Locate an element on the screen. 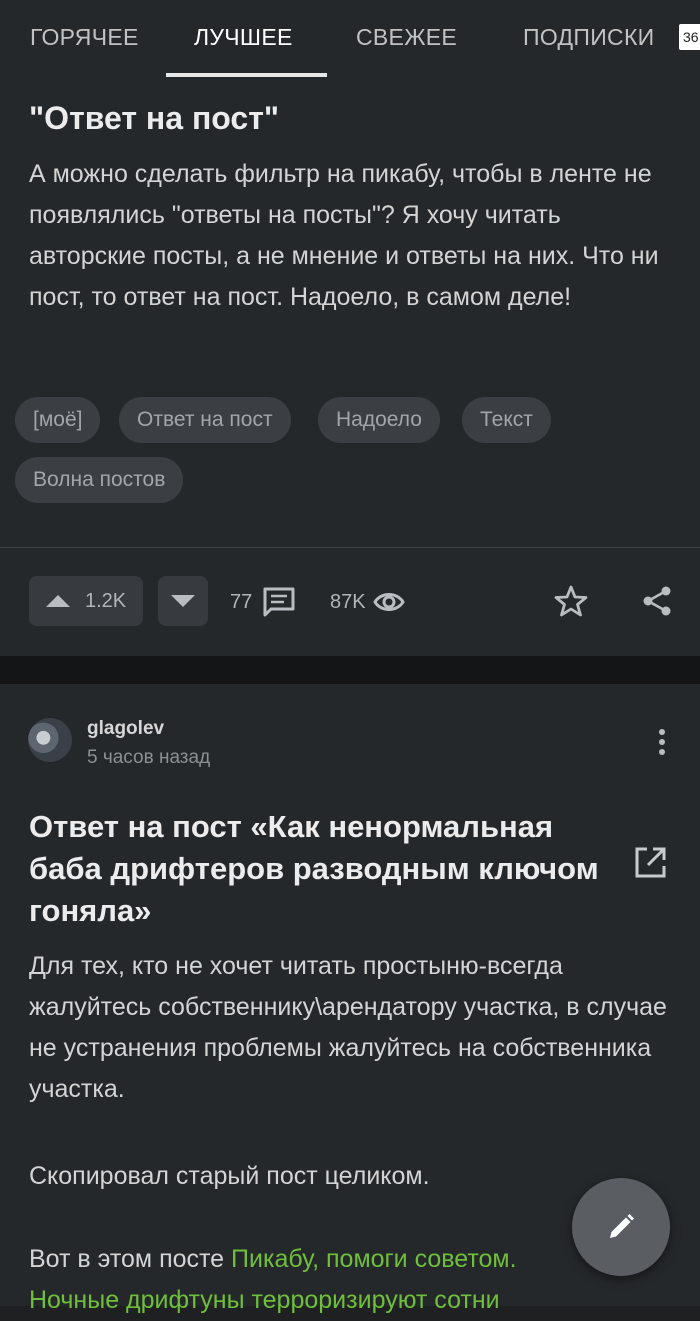 This screenshot has width=700, height=1321. upvote-button: 1.2K is located at coordinates (86, 601).